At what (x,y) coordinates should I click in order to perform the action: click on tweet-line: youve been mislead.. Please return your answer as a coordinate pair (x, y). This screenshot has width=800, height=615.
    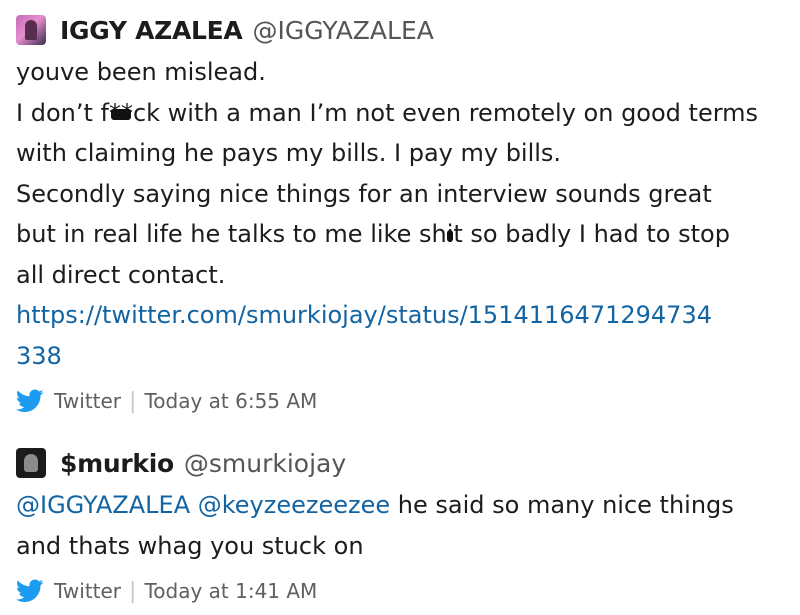
    Looking at the image, I should click on (141, 72).